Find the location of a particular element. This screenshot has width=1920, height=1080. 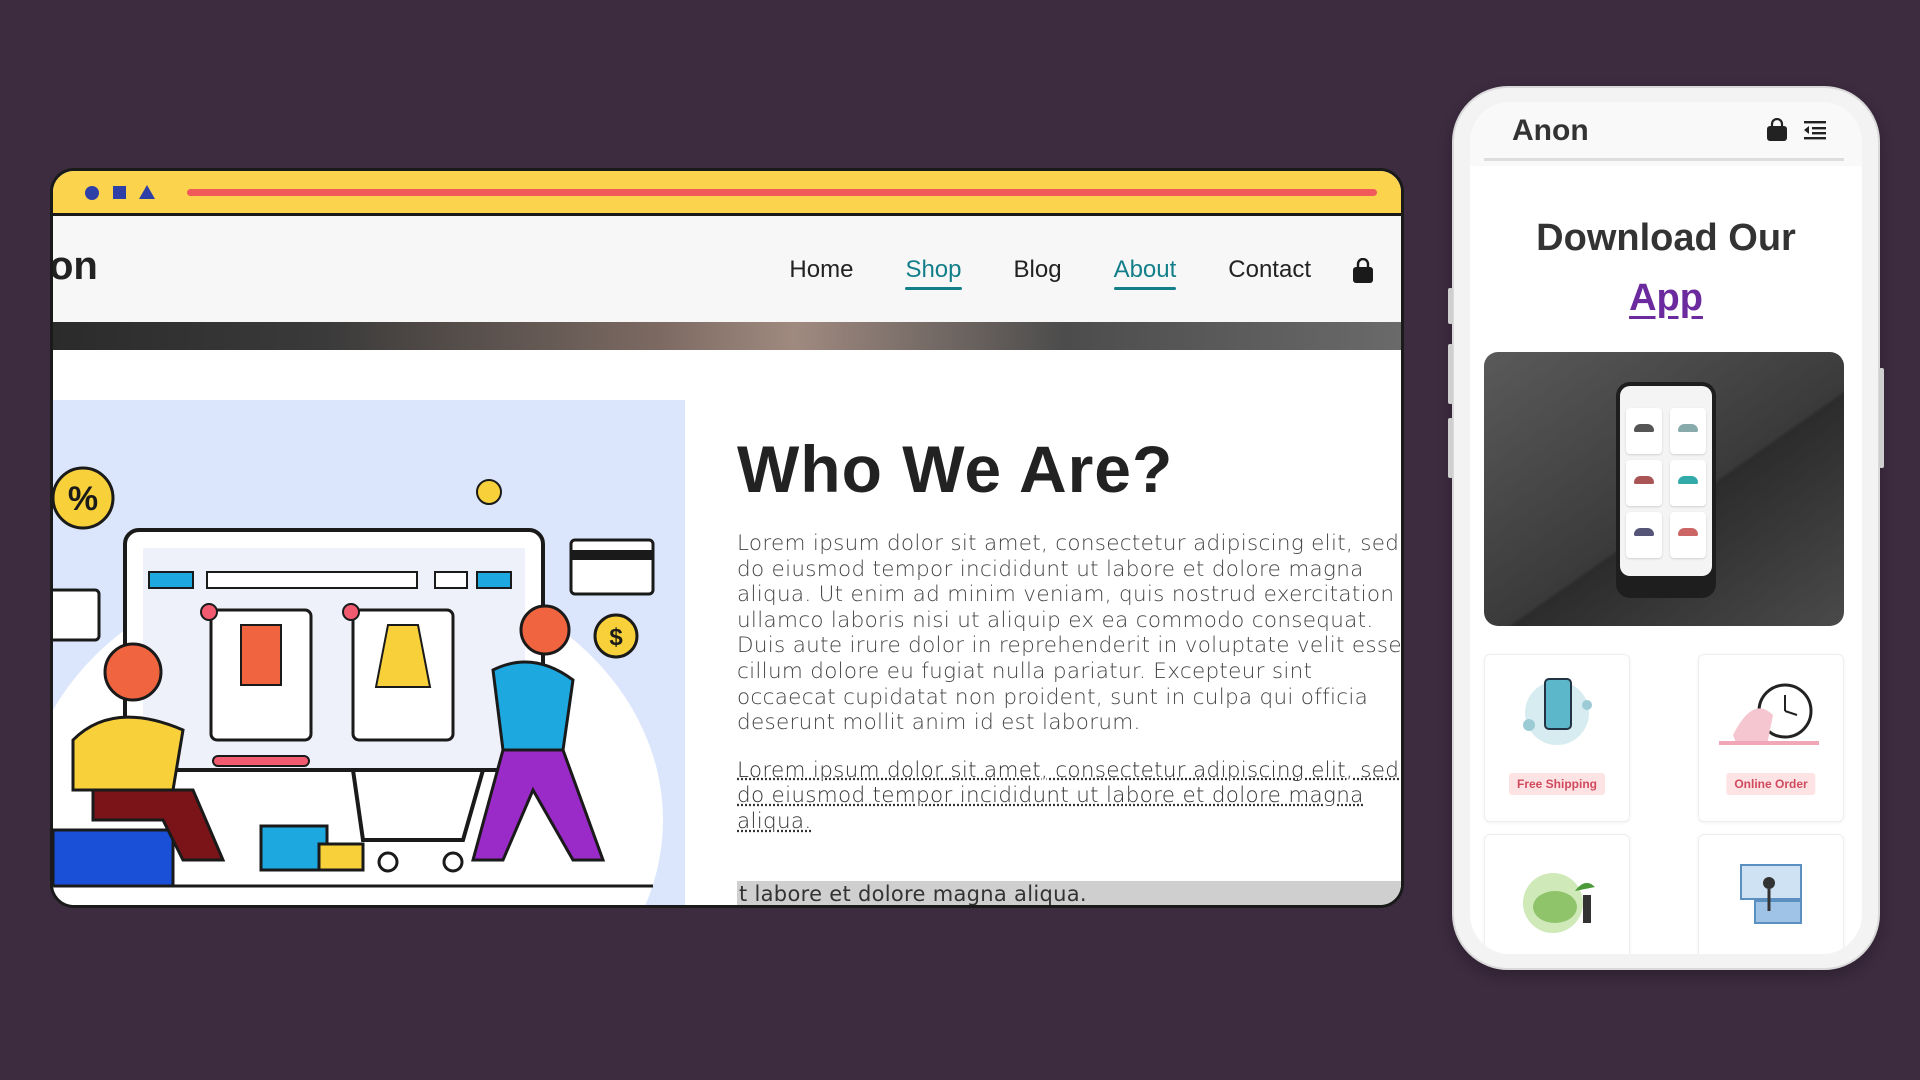

main-nav: Home Shop Blog About Contact is located at coordinates (1050, 273).